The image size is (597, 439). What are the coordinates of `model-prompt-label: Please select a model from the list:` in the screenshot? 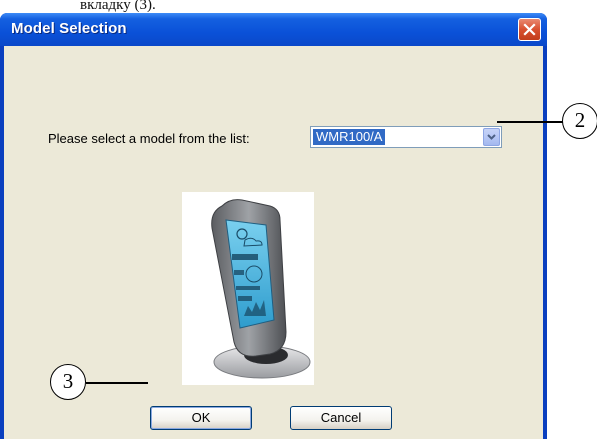 It's located at (149, 138).